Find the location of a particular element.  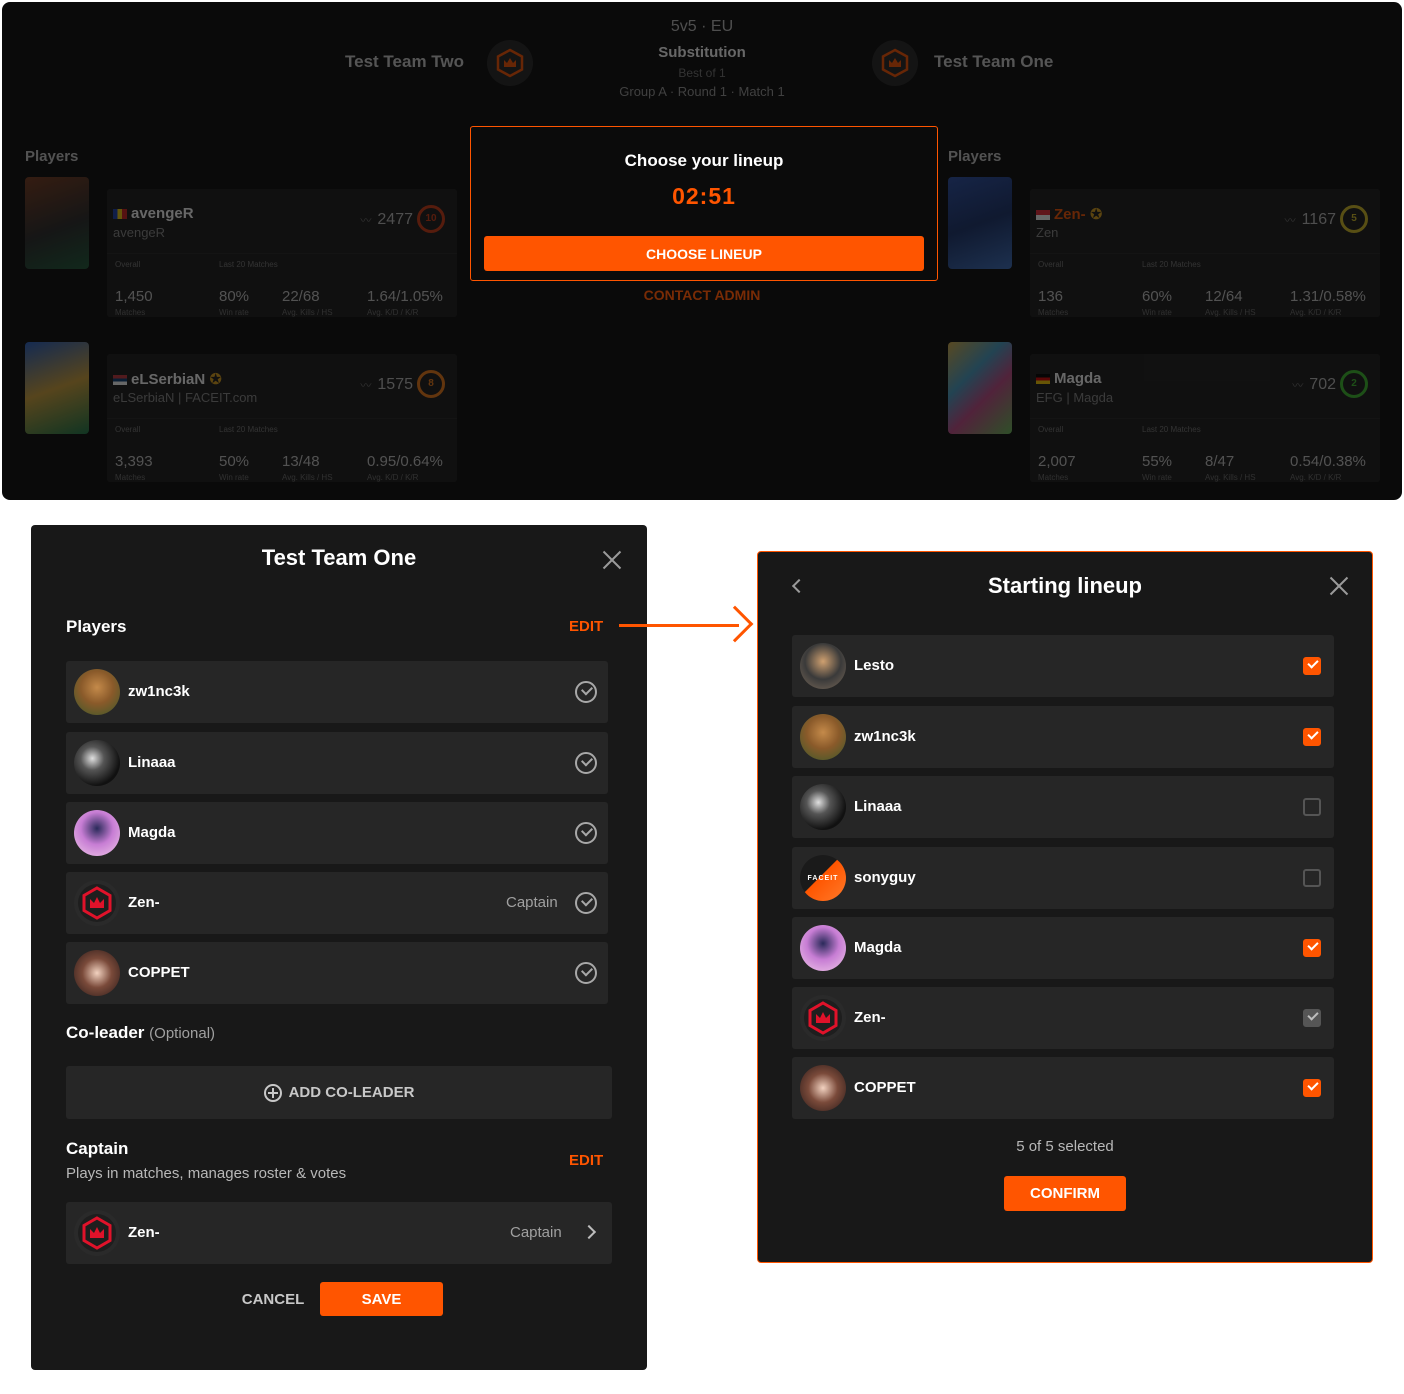

stat-winrate: 55% is located at coordinates (1157, 461).